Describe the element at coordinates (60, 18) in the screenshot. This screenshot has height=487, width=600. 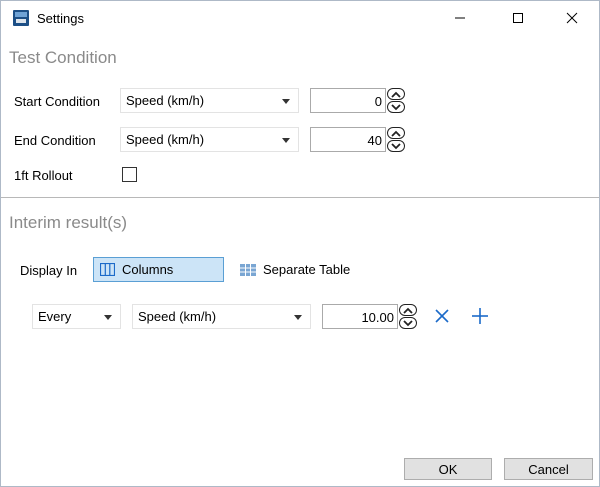
I see `window-title: Settings` at that location.